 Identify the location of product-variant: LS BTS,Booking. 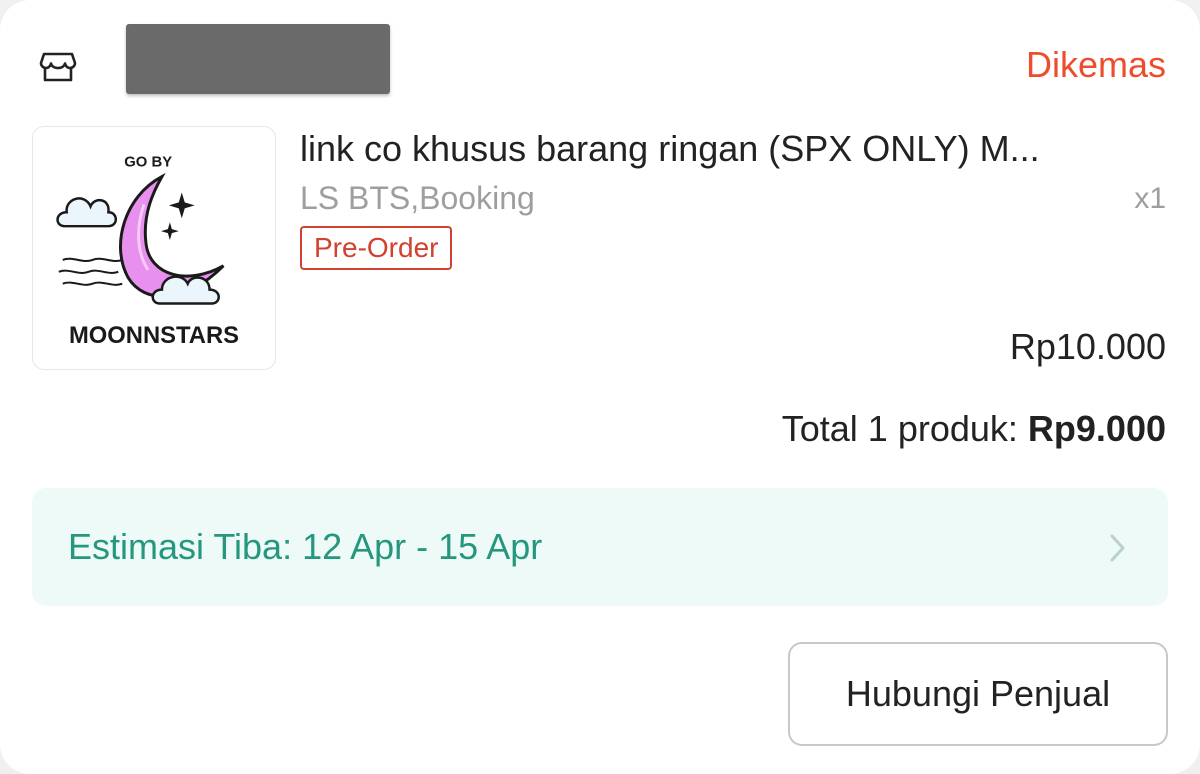
(417, 198).